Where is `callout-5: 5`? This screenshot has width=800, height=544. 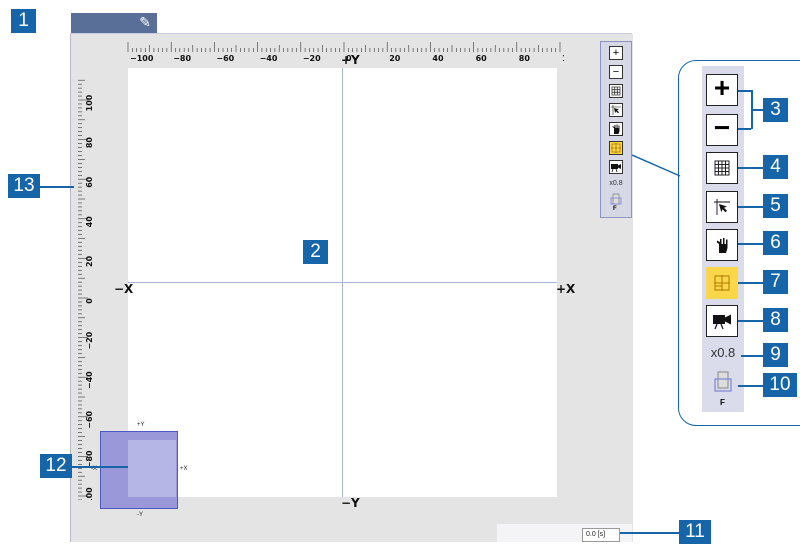
callout-5: 5 is located at coordinates (775, 206).